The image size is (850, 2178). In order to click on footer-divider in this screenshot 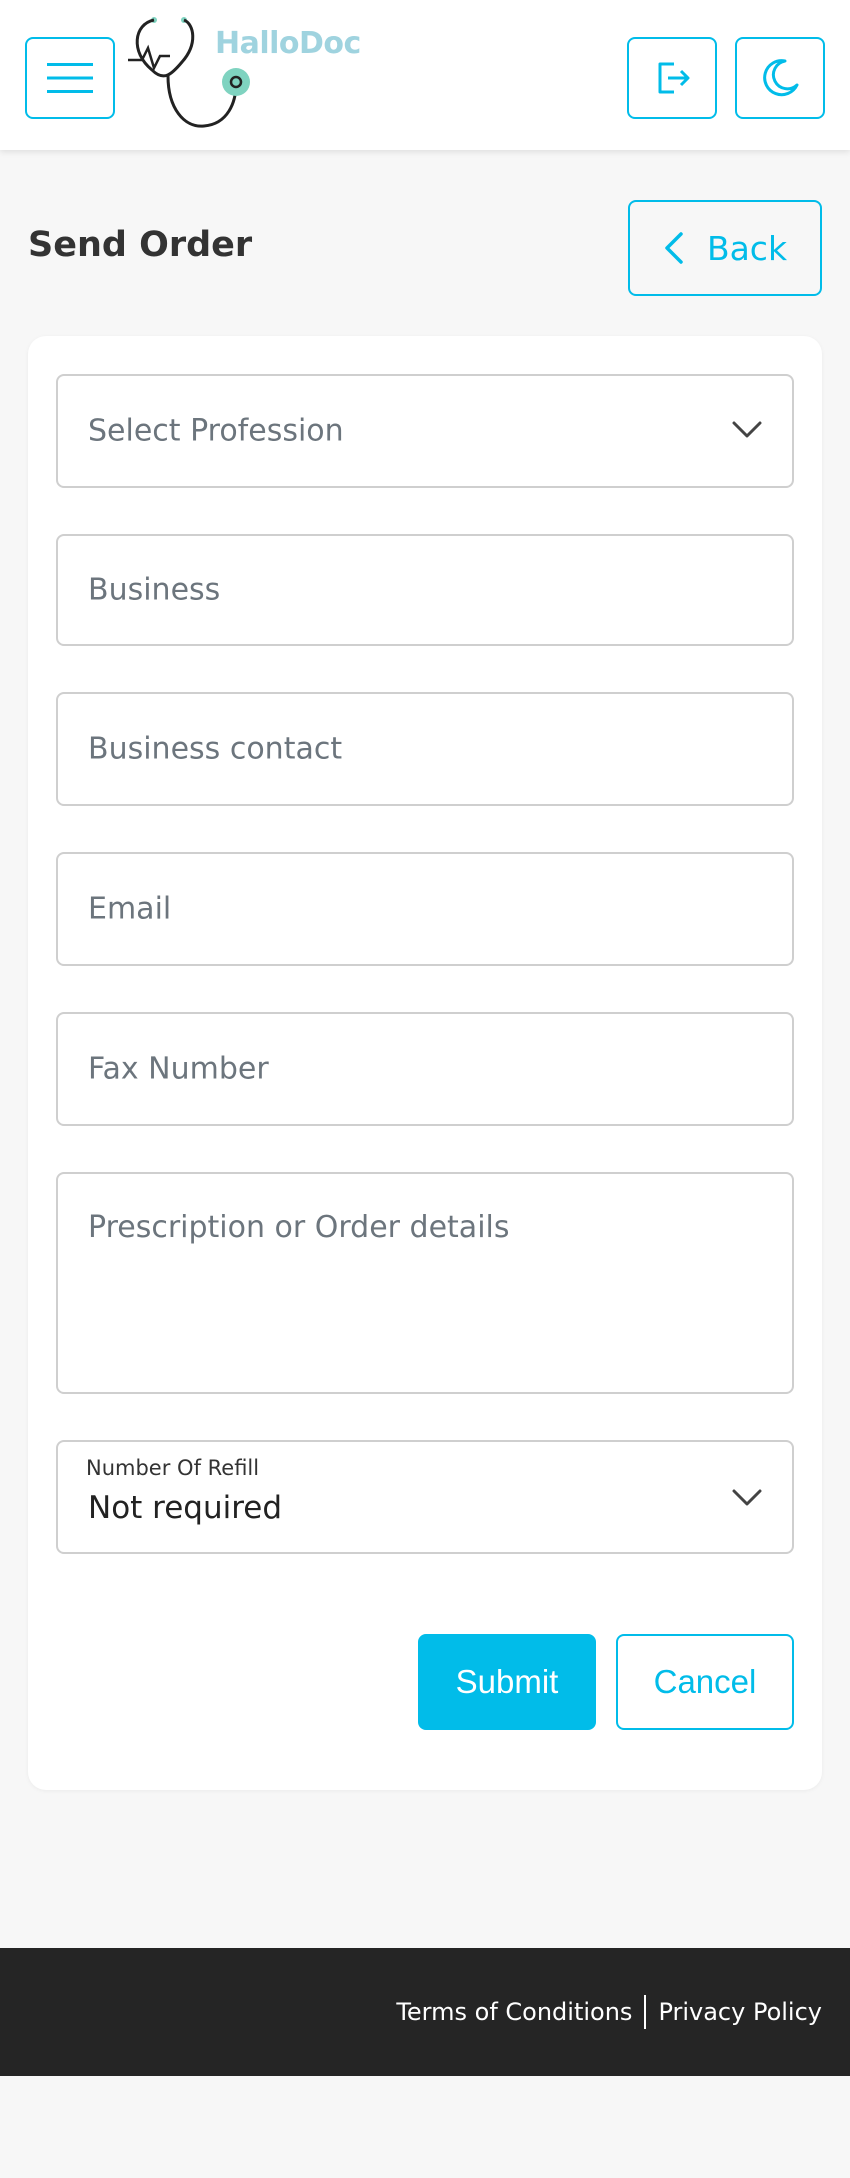, I will do `click(645, 2012)`.